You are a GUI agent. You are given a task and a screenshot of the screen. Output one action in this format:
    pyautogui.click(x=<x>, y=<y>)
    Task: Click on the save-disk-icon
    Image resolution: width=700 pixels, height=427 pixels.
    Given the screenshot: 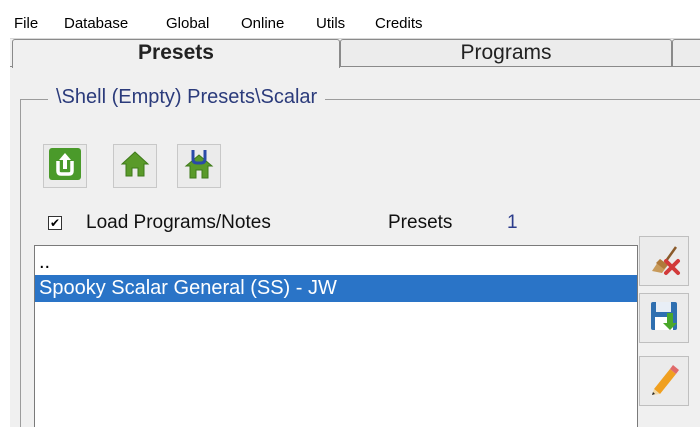 What is the action you would take?
    pyautogui.click(x=664, y=318)
    